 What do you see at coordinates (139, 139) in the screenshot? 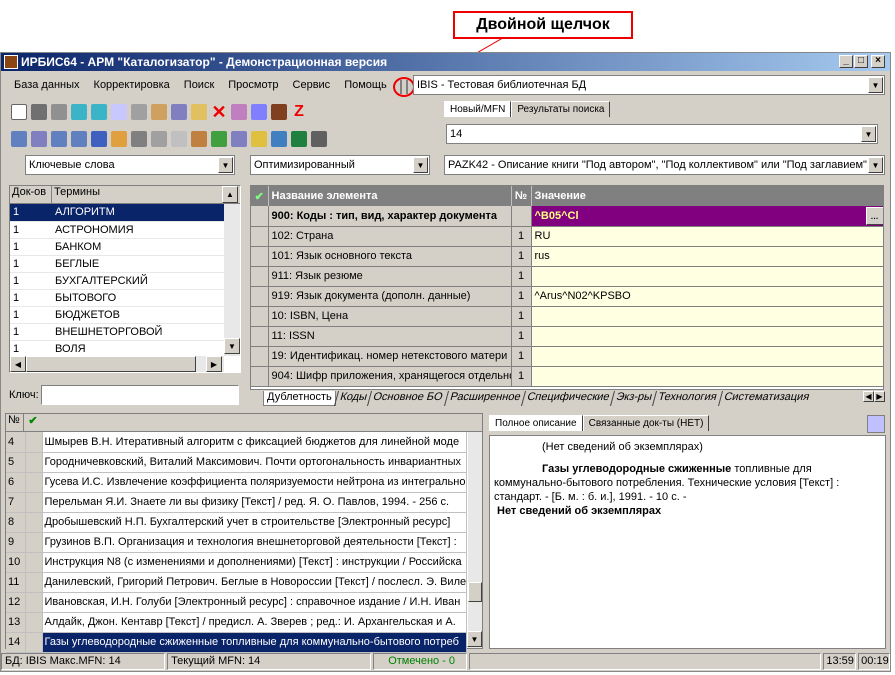
I see `globe-icon` at bounding box center [139, 139].